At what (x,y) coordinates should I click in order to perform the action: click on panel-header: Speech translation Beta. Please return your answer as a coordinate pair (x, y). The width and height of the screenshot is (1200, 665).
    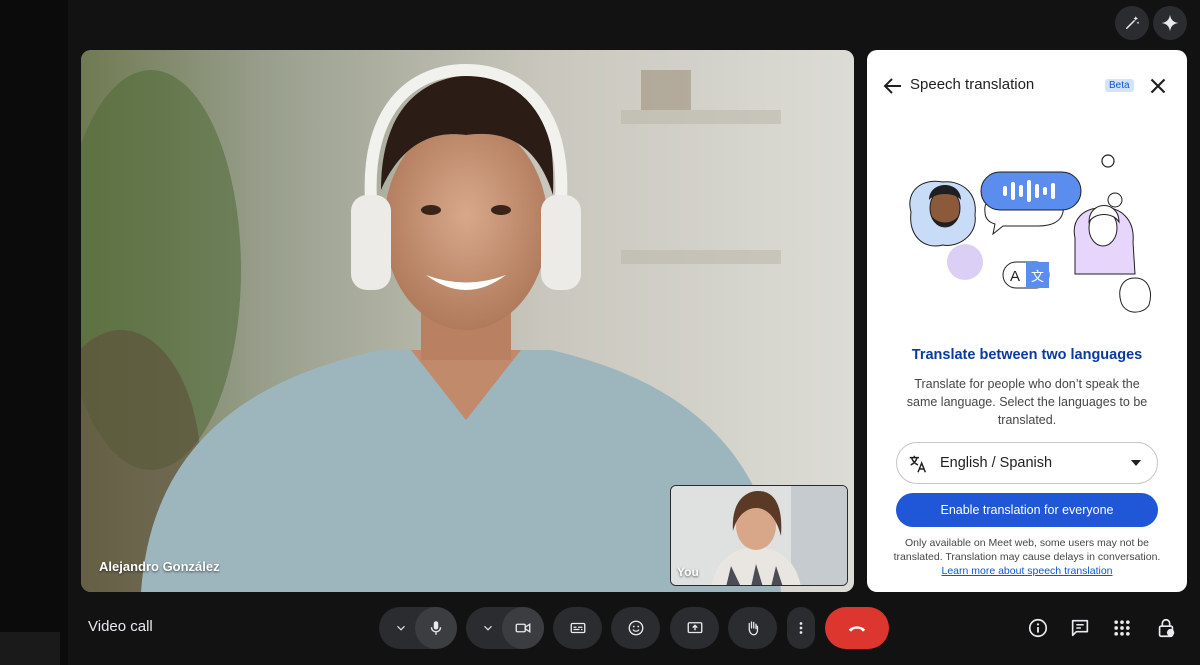
    Looking at the image, I should click on (1027, 85).